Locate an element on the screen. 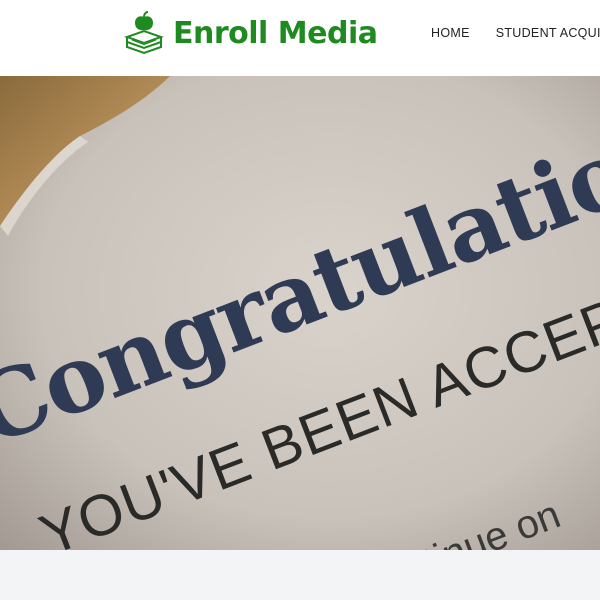  apple-on-books-icon is located at coordinates (144, 33).